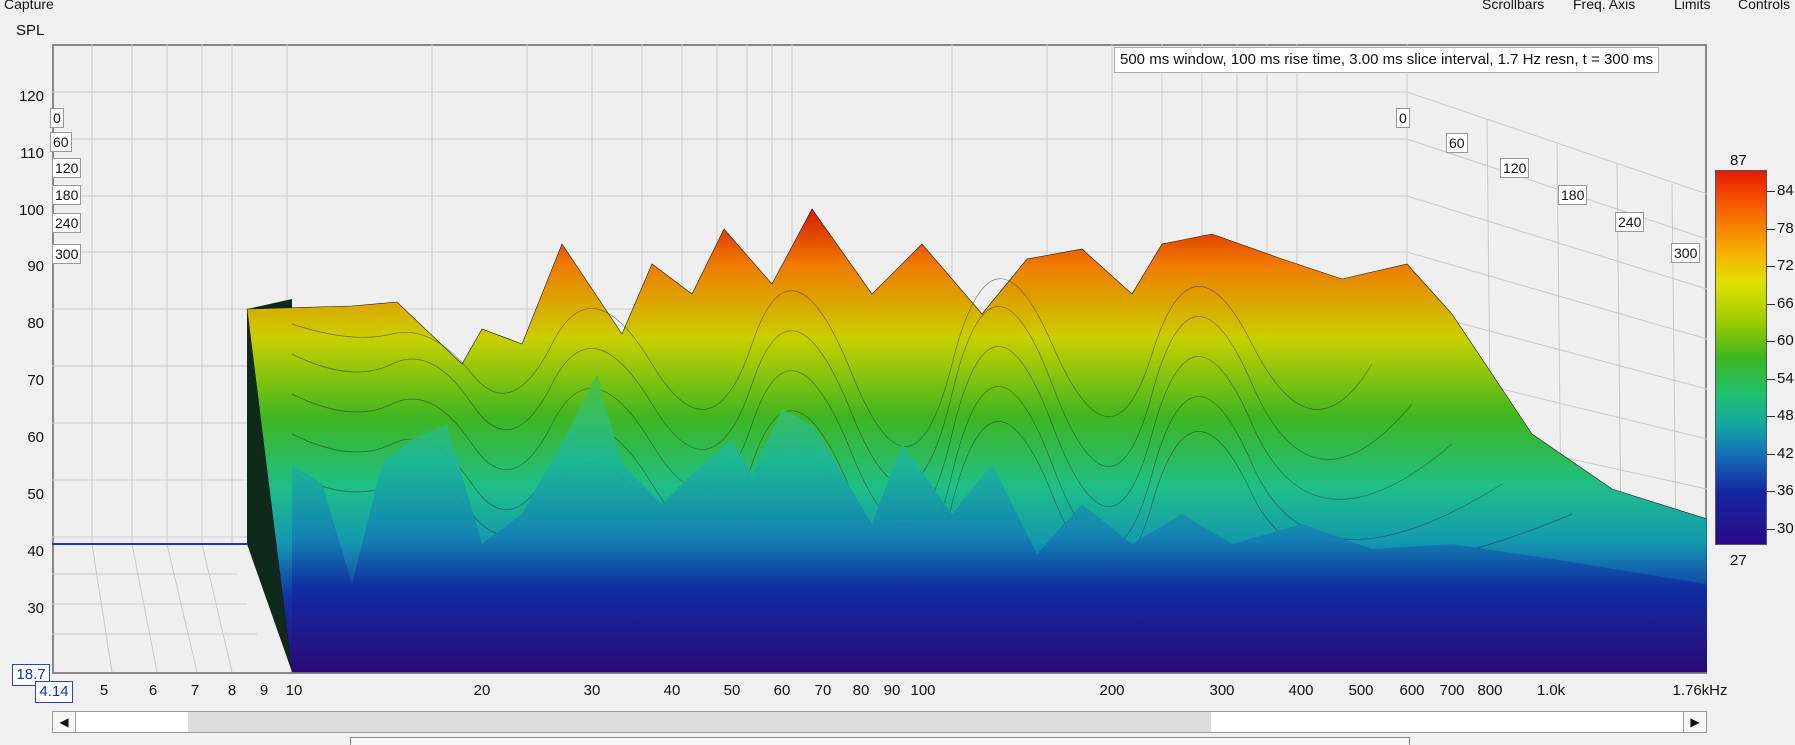 The image size is (1795, 745). I want to click on legend-tick-30: 30, so click(1785, 528).